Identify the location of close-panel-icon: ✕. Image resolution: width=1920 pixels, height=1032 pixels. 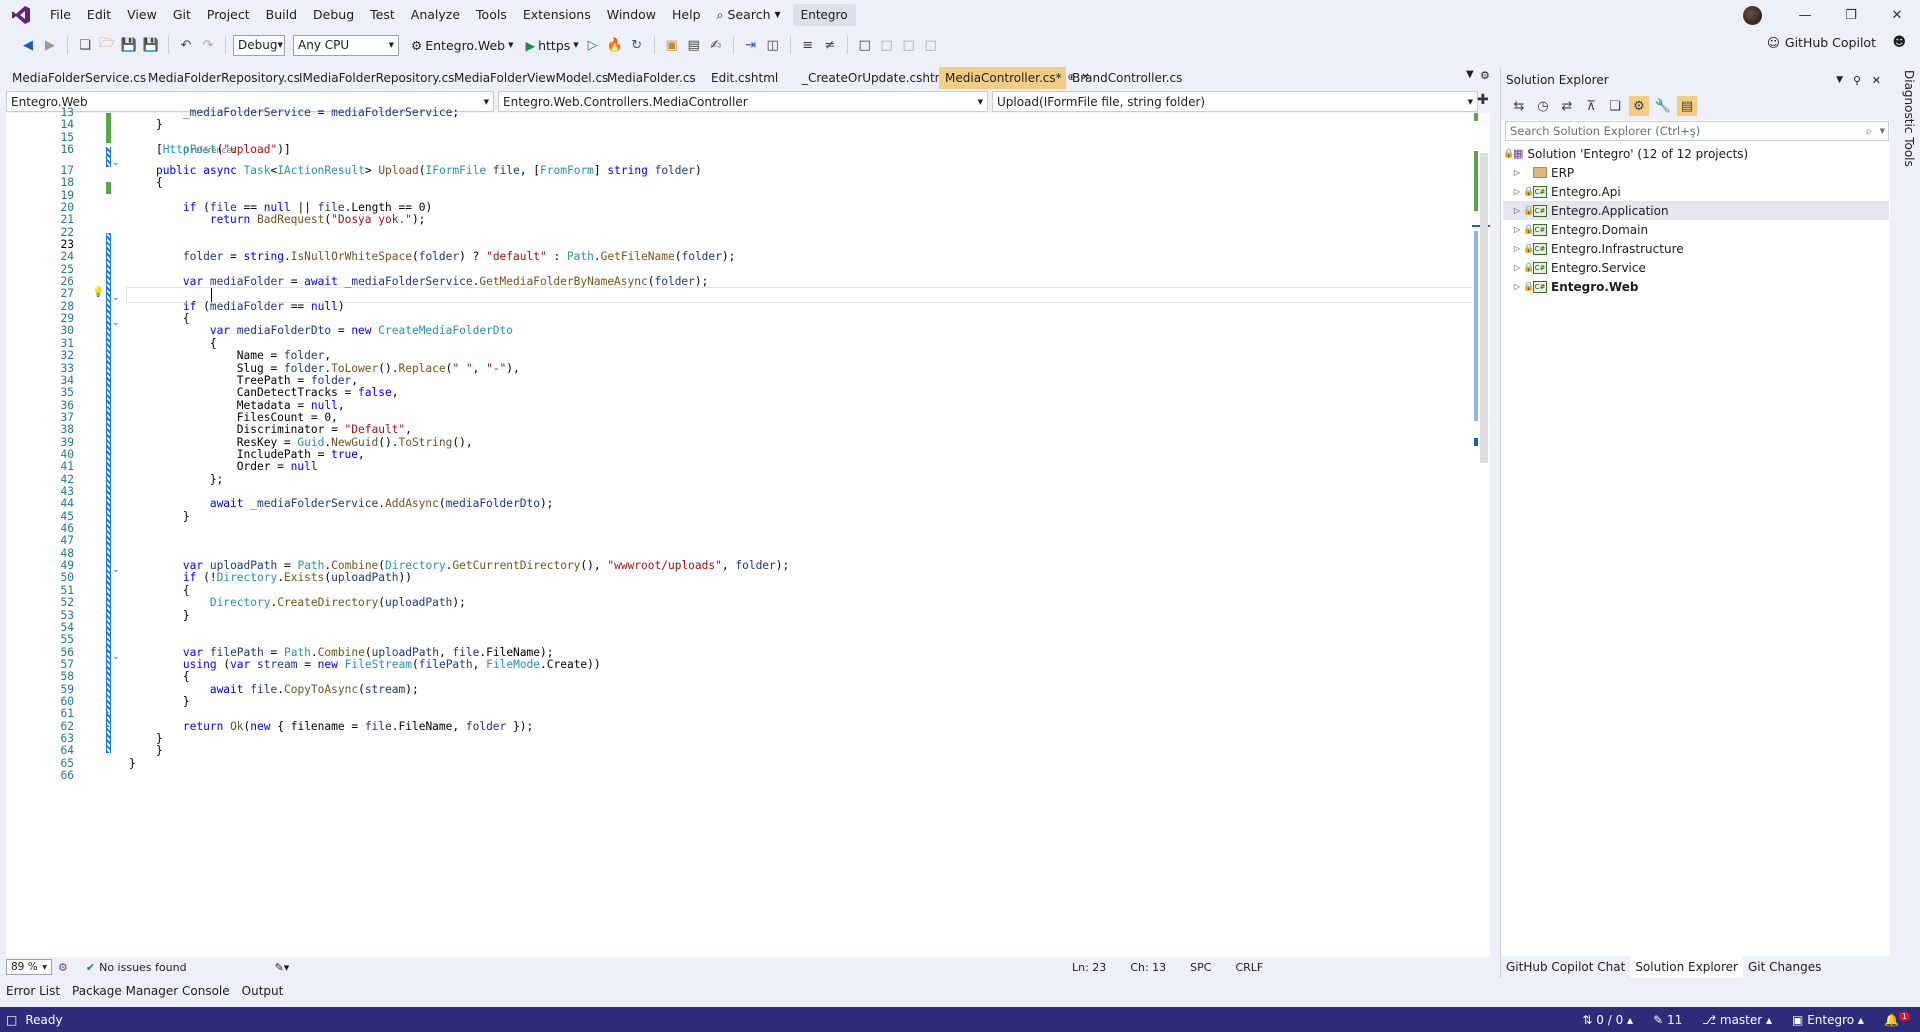
(1876, 80).